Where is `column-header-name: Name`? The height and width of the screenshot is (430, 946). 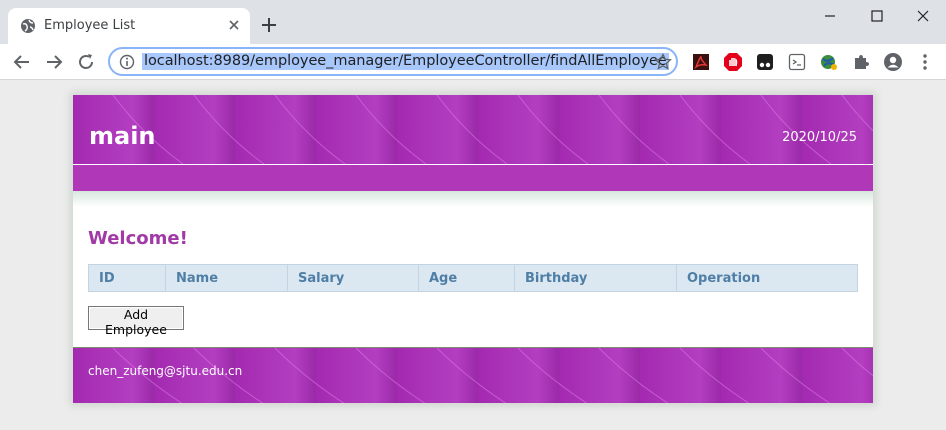
column-header-name: Name is located at coordinates (226, 278).